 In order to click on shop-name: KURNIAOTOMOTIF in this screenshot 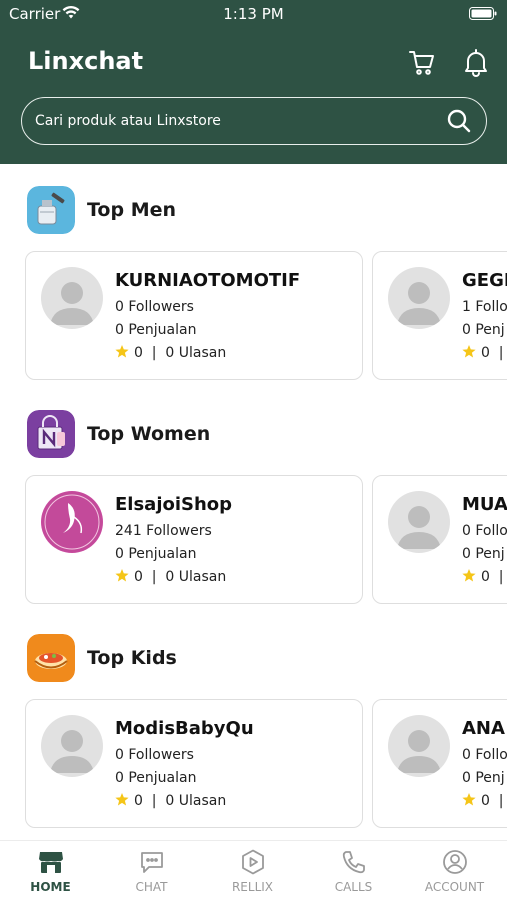, I will do `click(208, 280)`.